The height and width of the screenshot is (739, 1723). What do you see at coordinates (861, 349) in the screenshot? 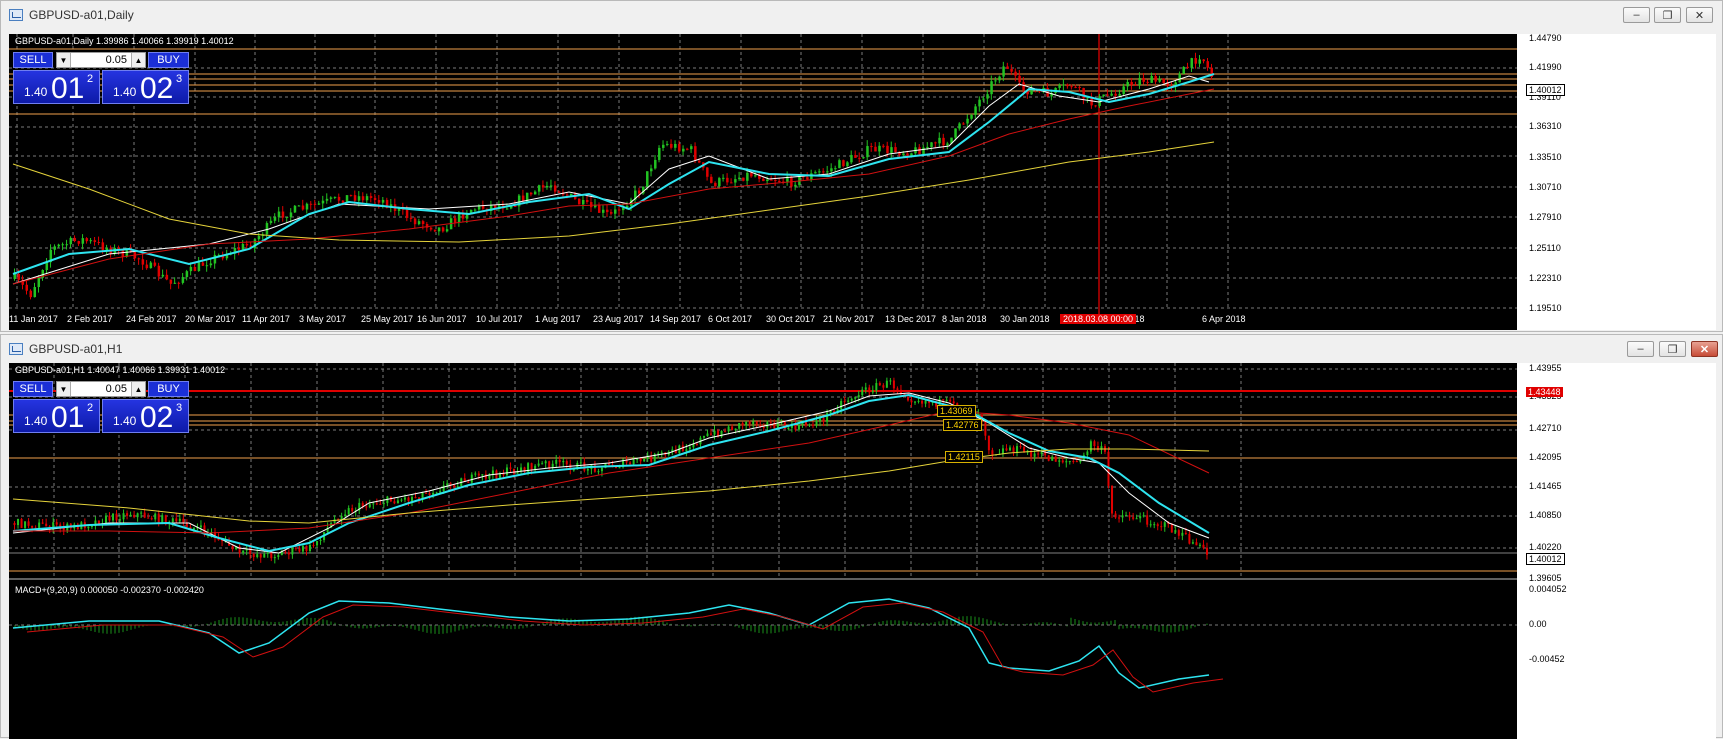
I see `window-titlebar: GBPUSD-a01,H1` at bounding box center [861, 349].